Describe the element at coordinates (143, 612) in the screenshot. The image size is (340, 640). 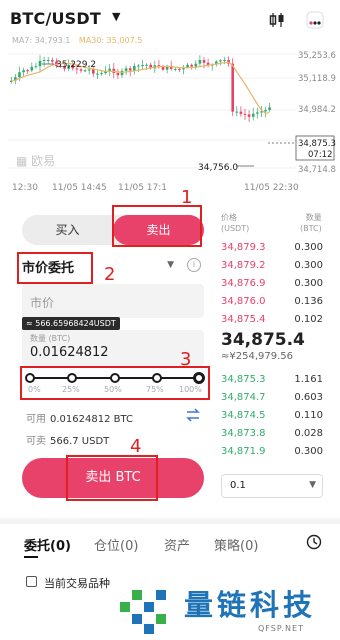
I see `brand-logo-icon` at that location.